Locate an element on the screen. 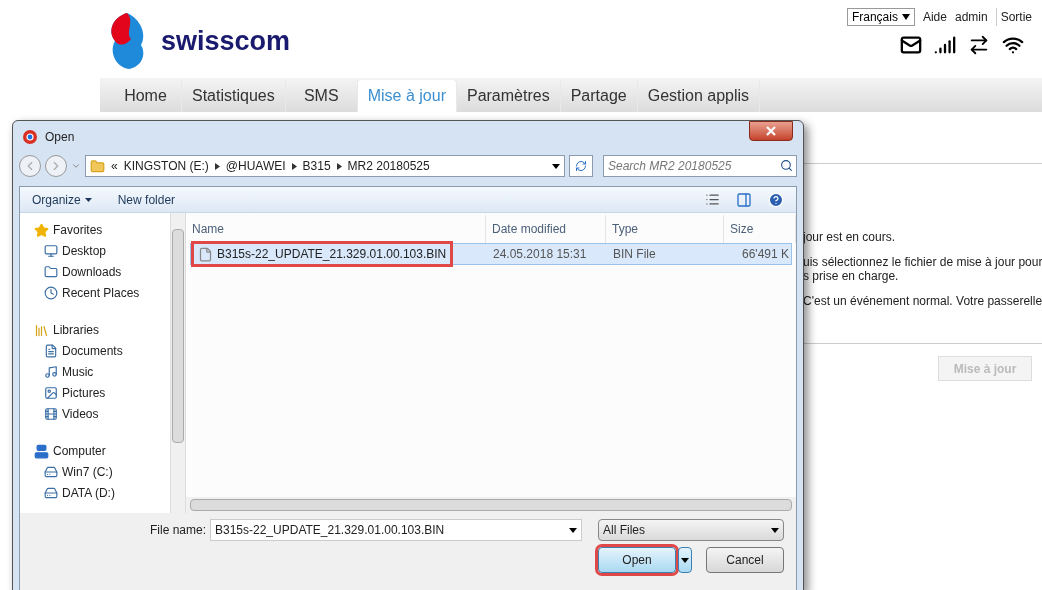  preview-pane-icon is located at coordinates (744, 199).